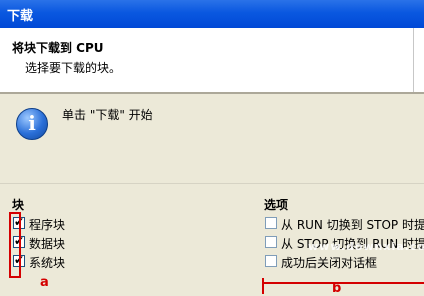 The height and width of the screenshot is (296, 424). Describe the element at coordinates (15, 245) in the screenshot. I see `annotation-box-a` at that location.